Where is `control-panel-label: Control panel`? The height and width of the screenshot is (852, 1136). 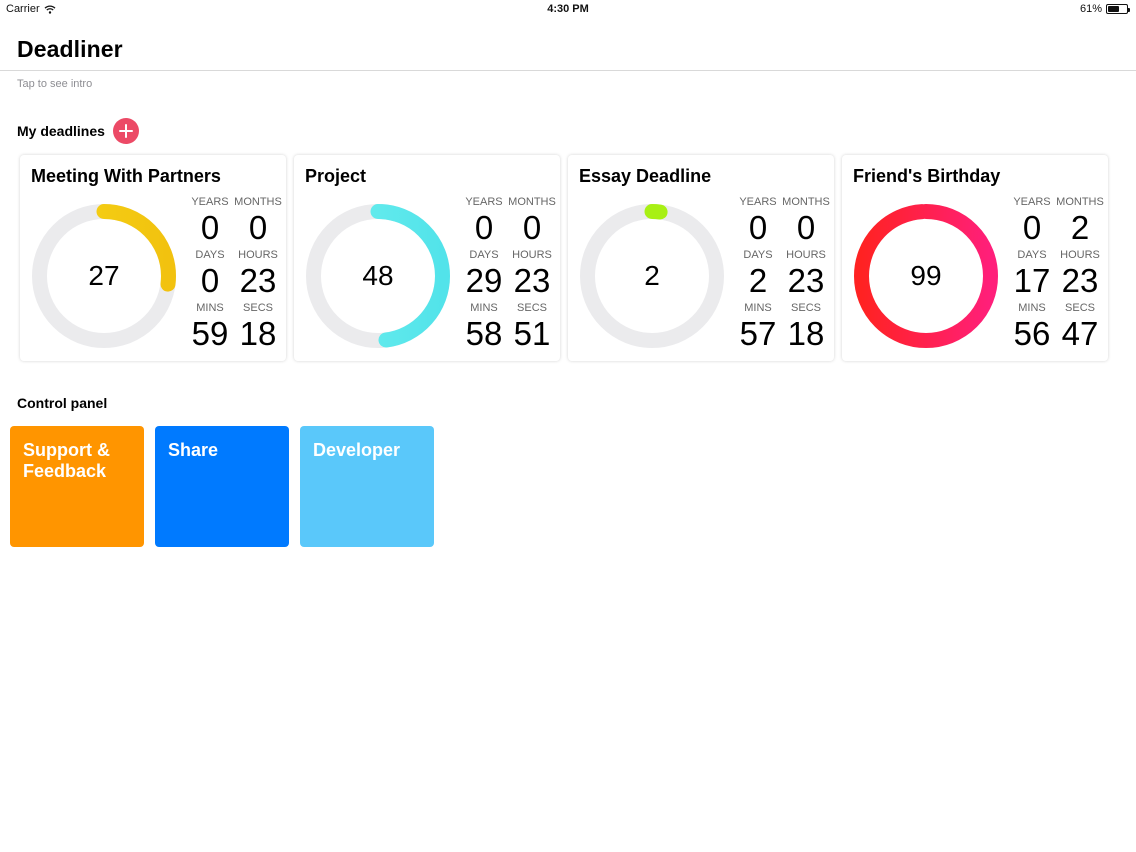
control-panel-label: Control panel is located at coordinates (62, 403).